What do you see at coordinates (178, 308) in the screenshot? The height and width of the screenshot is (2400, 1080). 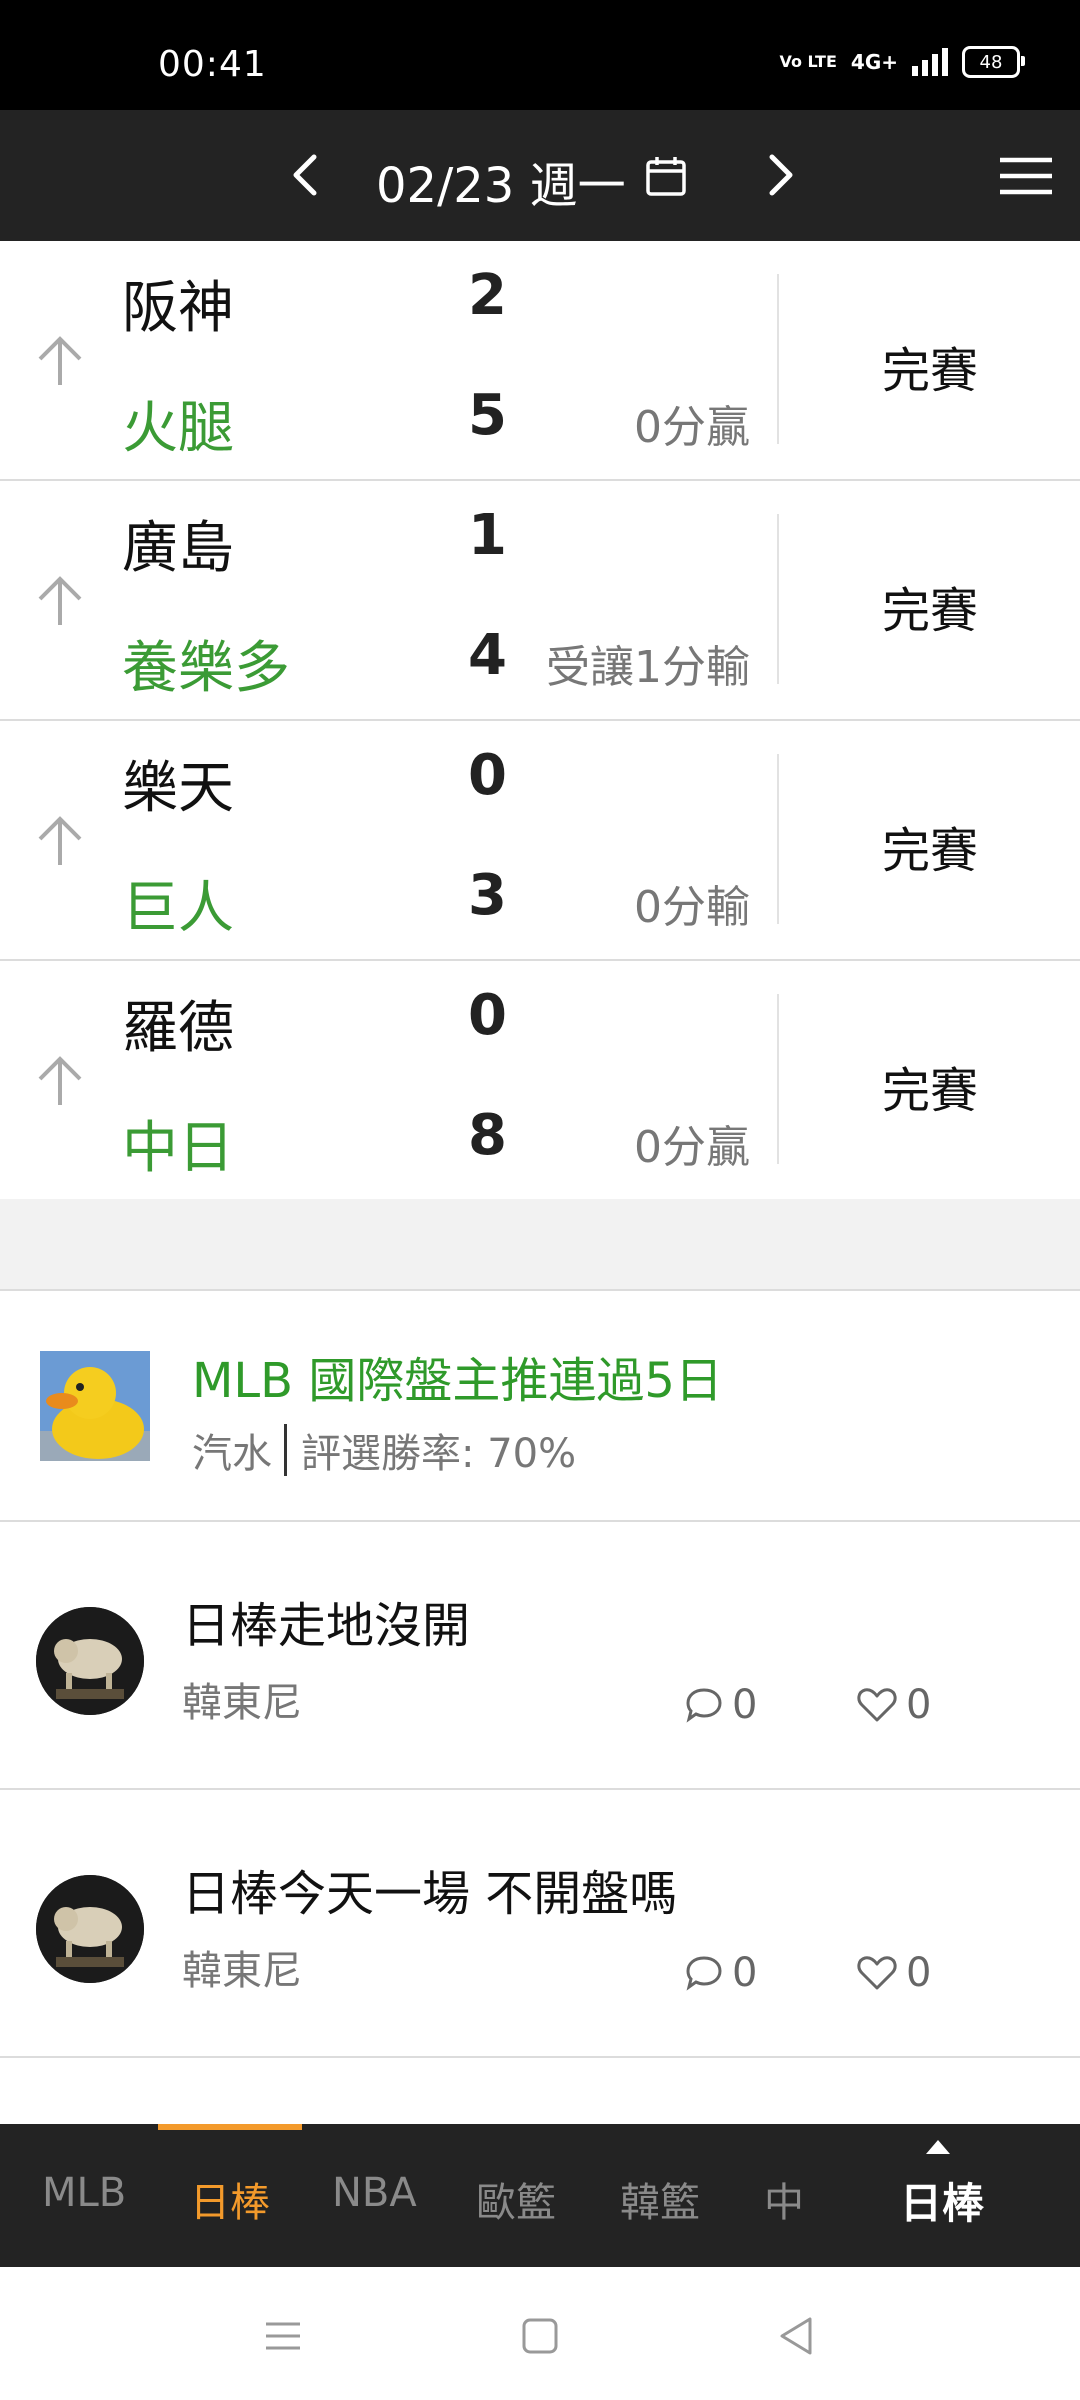 I see `away-team: 阪神` at bounding box center [178, 308].